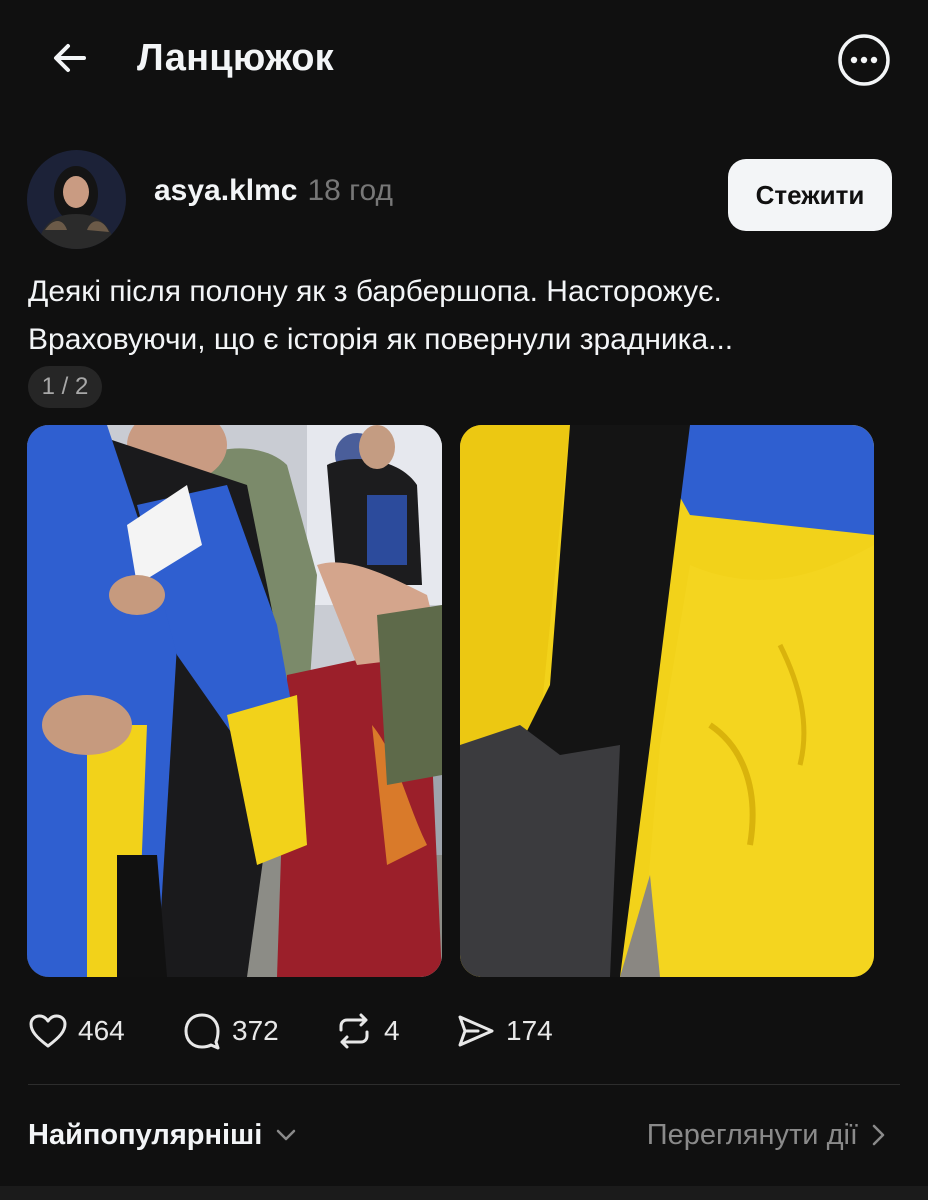 The image size is (928, 1200). I want to click on repost-button: 4, so click(367, 1031).